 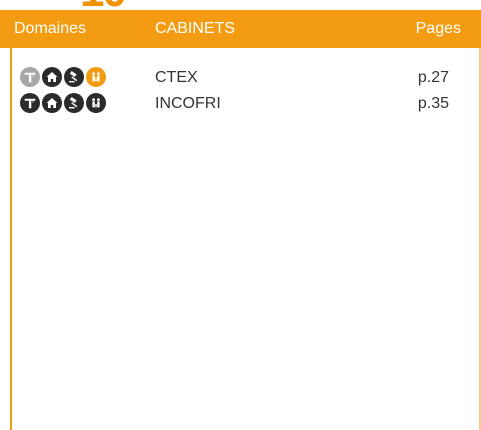 I want to click on cabinet-name: INCOFRI, so click(x=188, y=104).